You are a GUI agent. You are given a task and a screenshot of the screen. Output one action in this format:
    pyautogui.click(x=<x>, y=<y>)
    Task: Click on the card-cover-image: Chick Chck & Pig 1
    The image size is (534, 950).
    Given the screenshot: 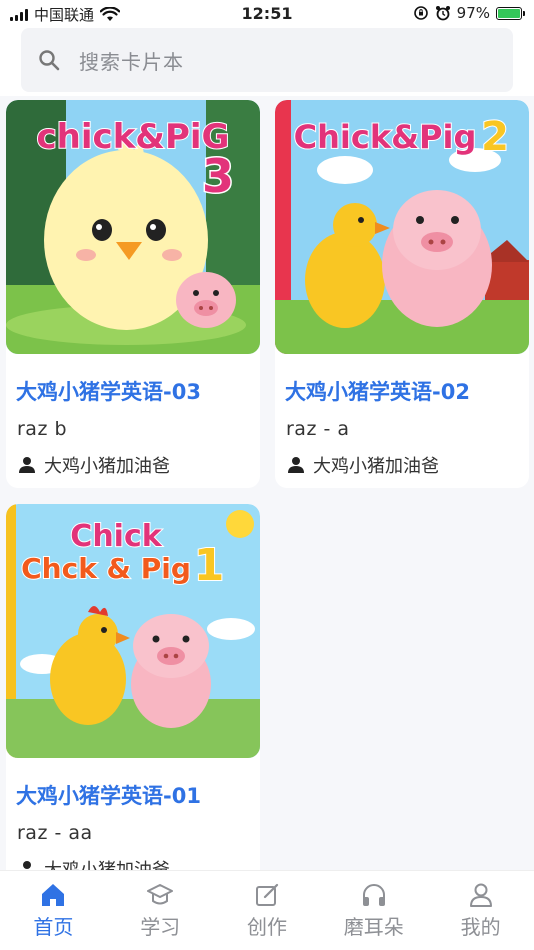 What is the action you would take?
    pyautogui.click(x=133, y=631)
    